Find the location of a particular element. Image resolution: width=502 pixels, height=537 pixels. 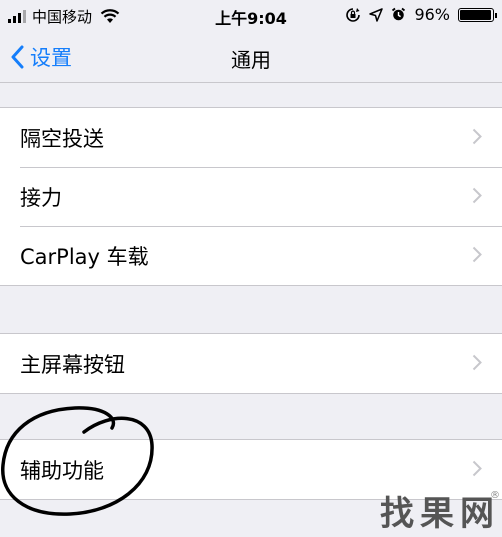

battery-percent: 96% is located at coordinates (432, 14).